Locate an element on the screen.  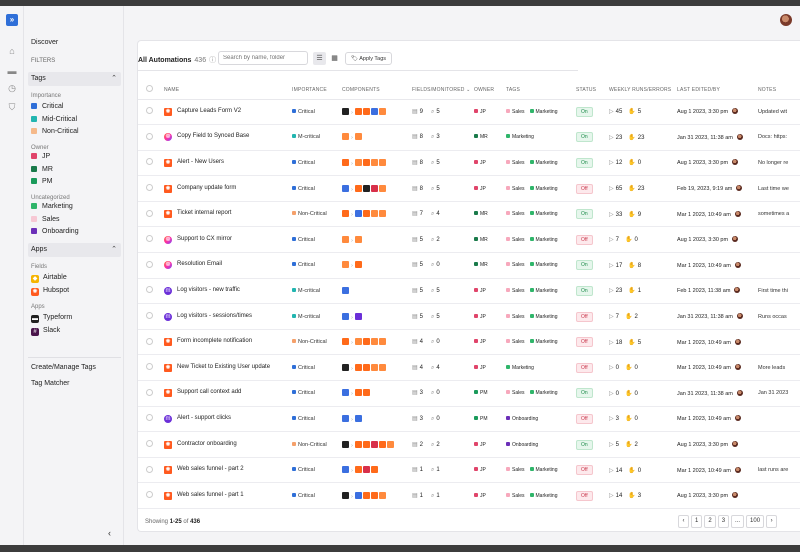
column-header: STATUS is located at coordinates (590, 90).